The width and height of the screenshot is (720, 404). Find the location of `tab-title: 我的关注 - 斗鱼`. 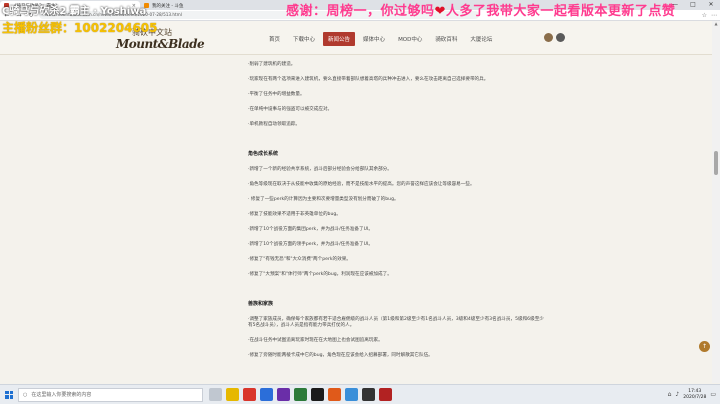

tab-title: 我的关注 - 斗鱼 is located at coordinates (168, 6).